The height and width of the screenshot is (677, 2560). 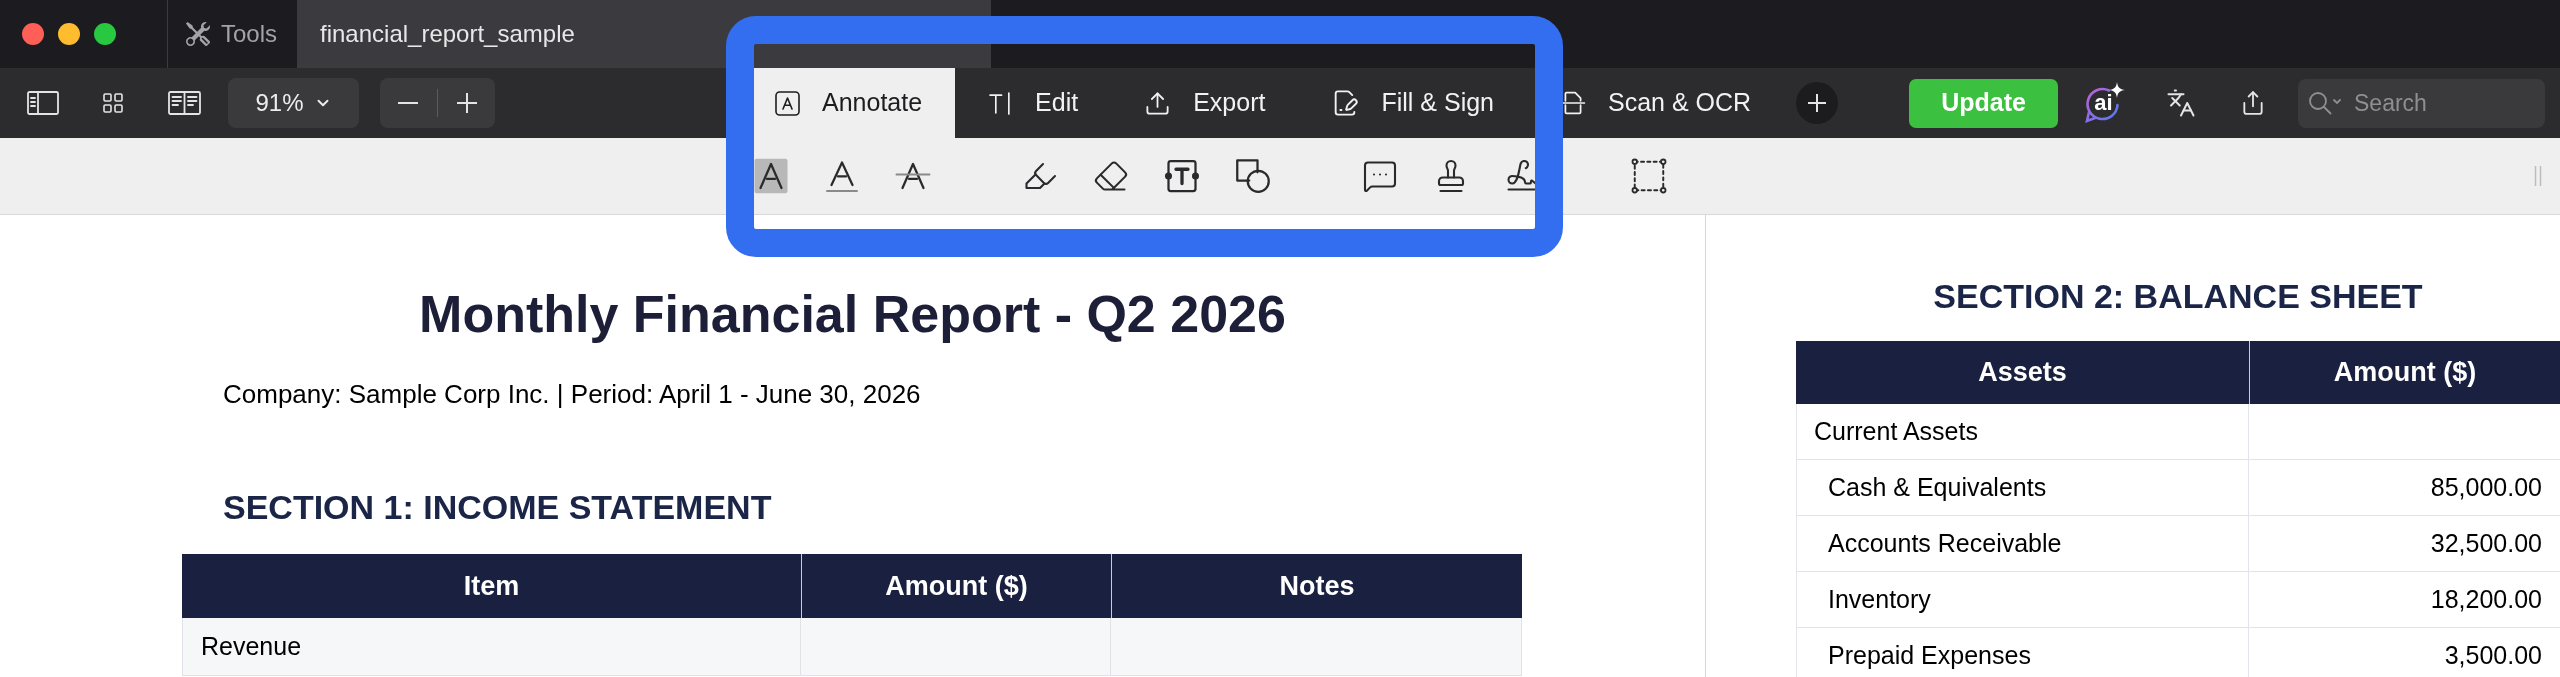 I want to click on translate-icon, so click(x=2181, y=103).